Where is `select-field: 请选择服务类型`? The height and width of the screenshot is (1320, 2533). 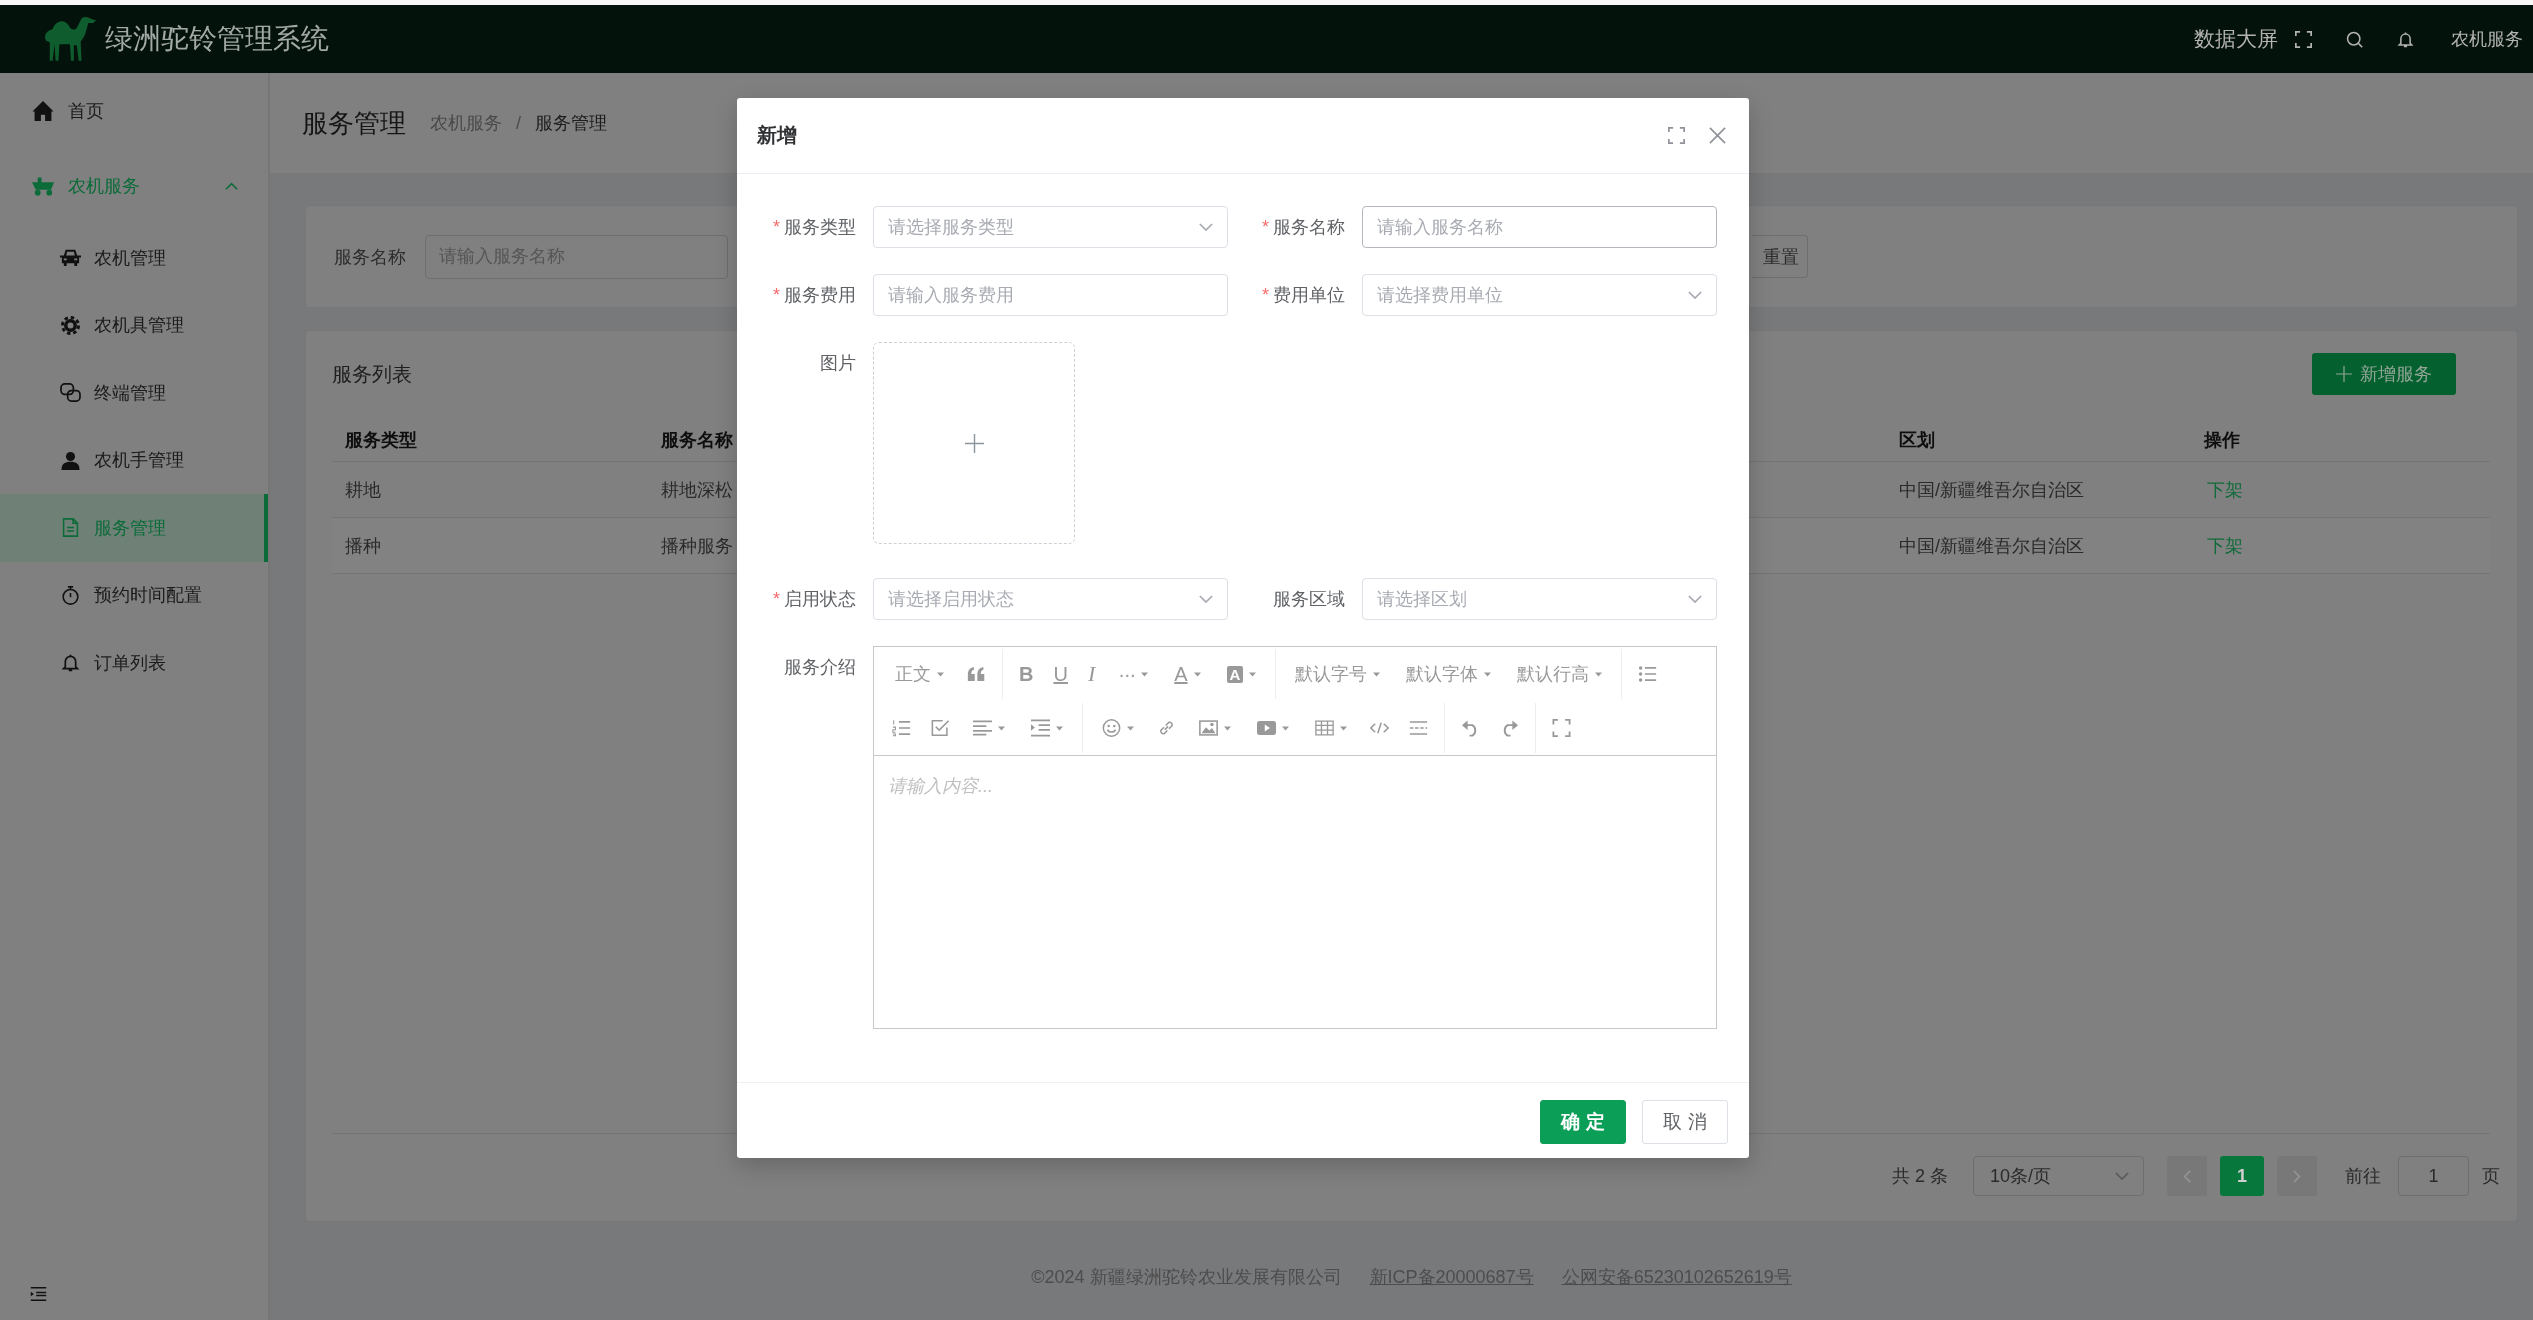
select-field: 请选择服务类型 is located at coordinates (1050, 227).